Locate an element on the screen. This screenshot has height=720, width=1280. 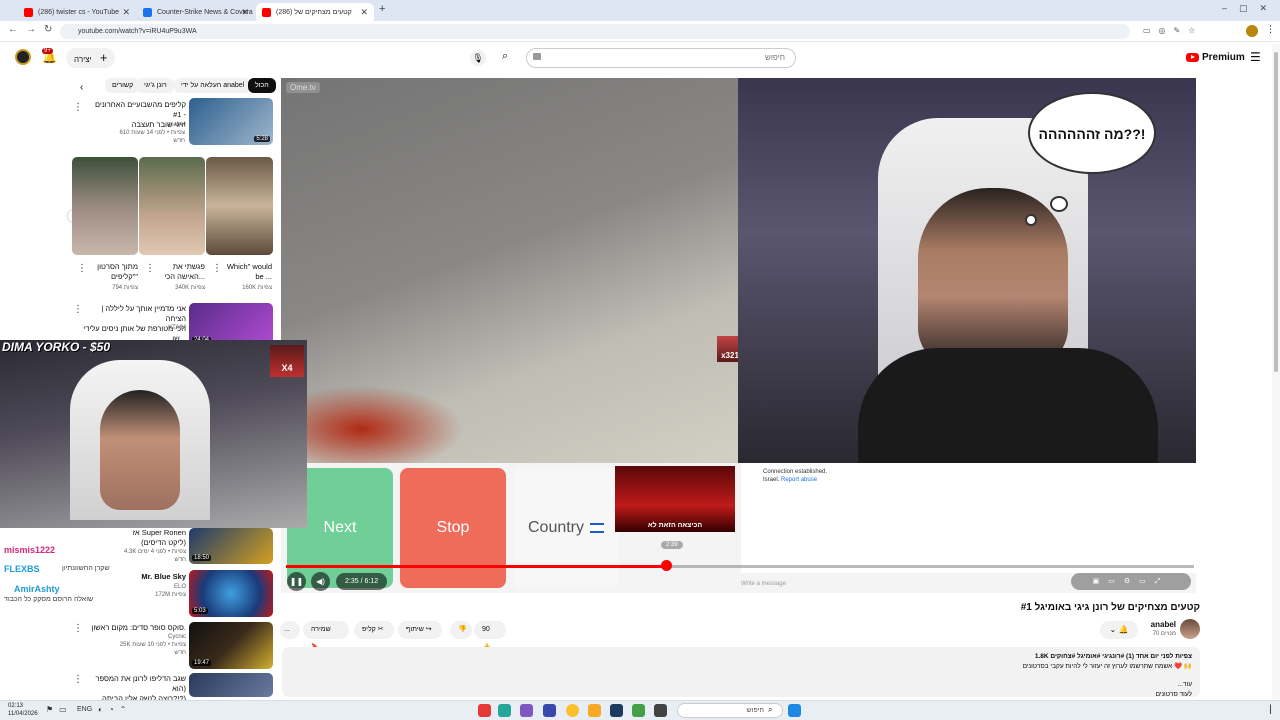
search-icon: ⌕ is located at coordinates (505, 56).